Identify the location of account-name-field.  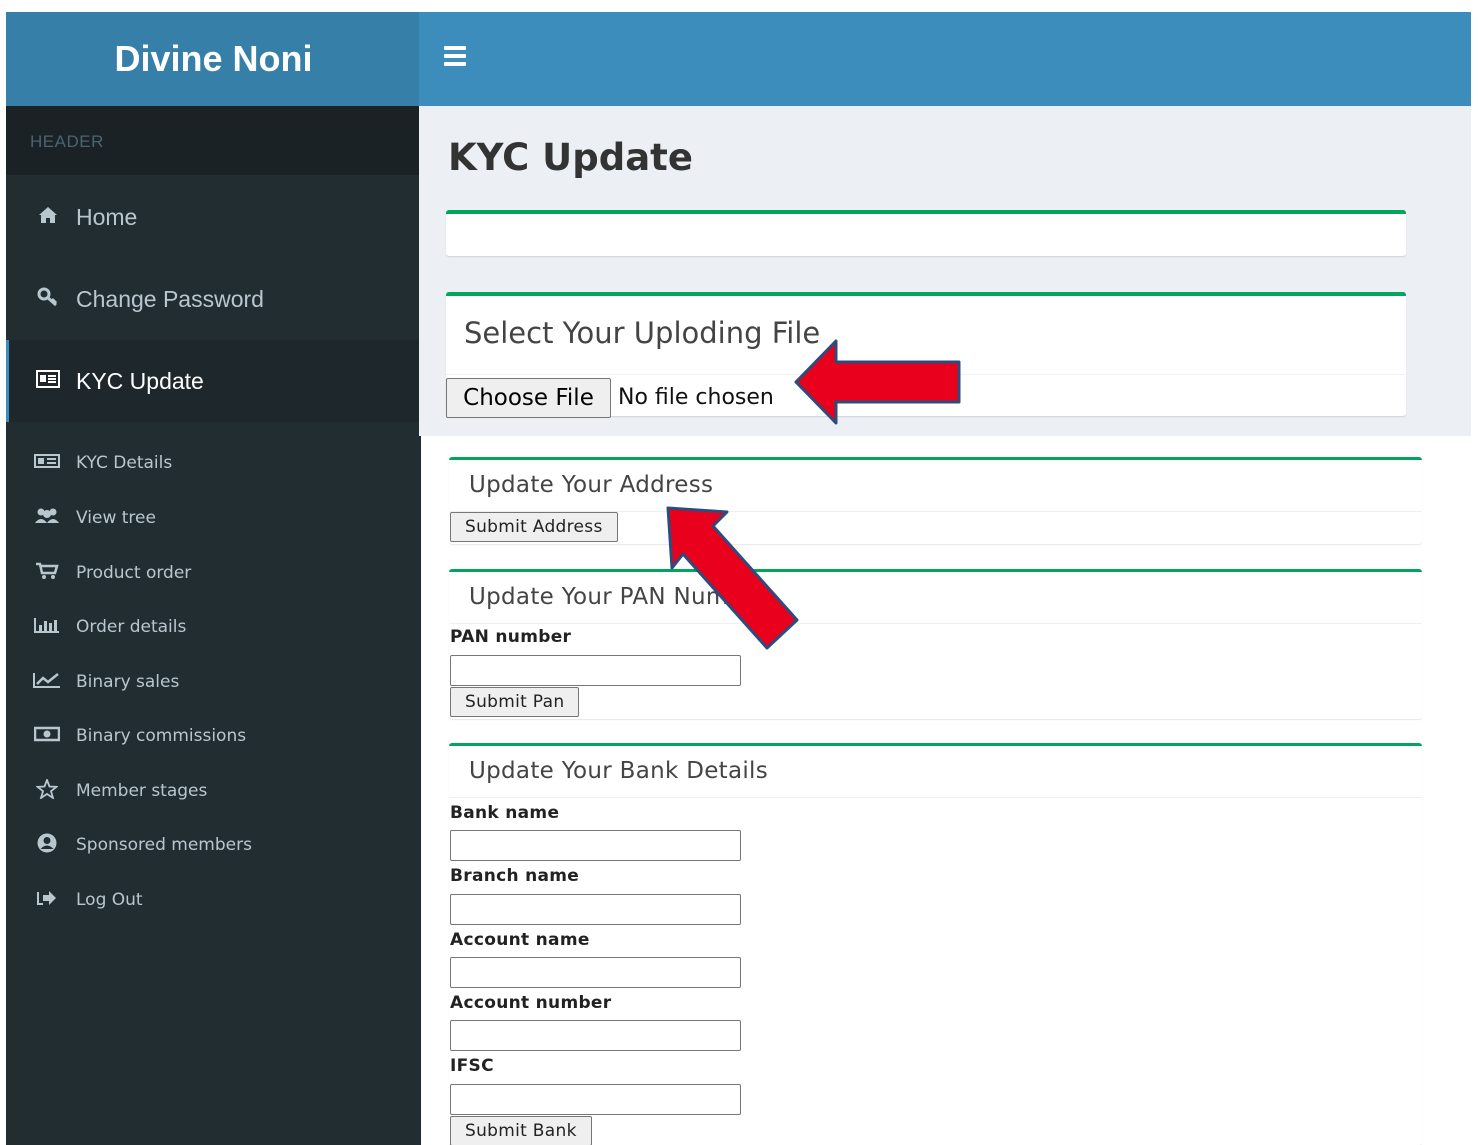
(595, 972).